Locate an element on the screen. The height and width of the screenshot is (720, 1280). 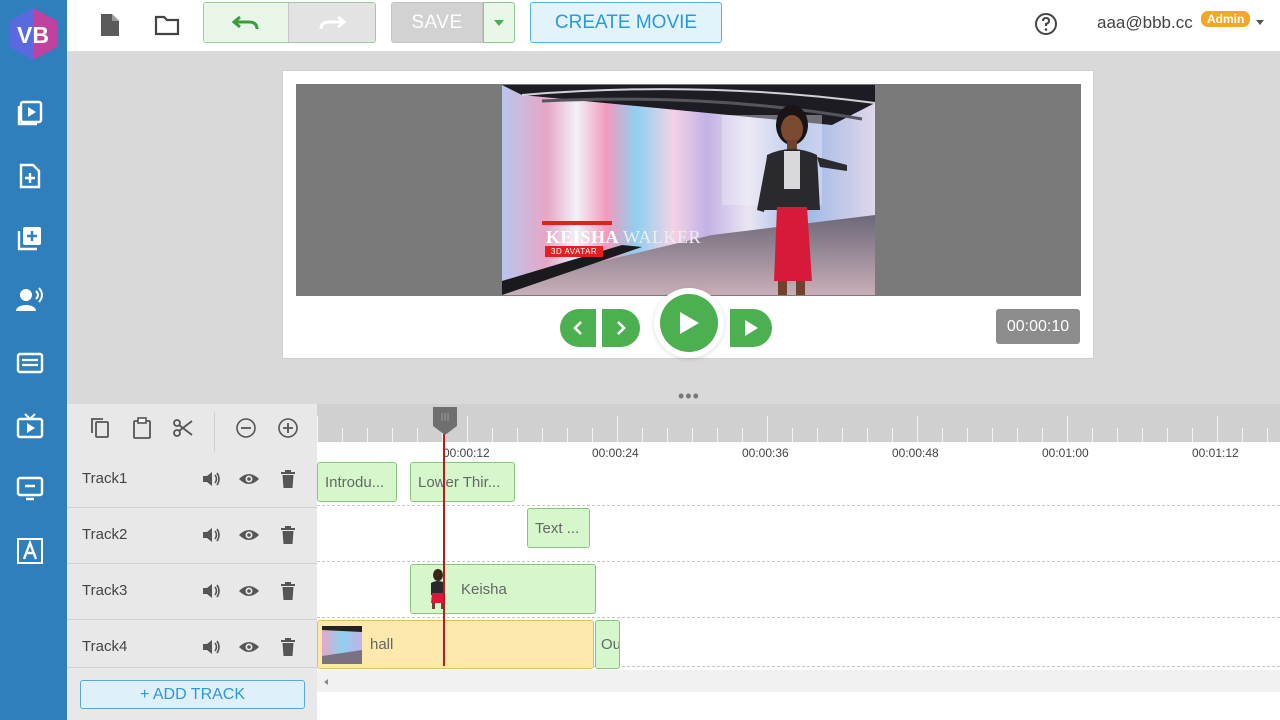
caret-down-icon is located at coordinates (499, 22).